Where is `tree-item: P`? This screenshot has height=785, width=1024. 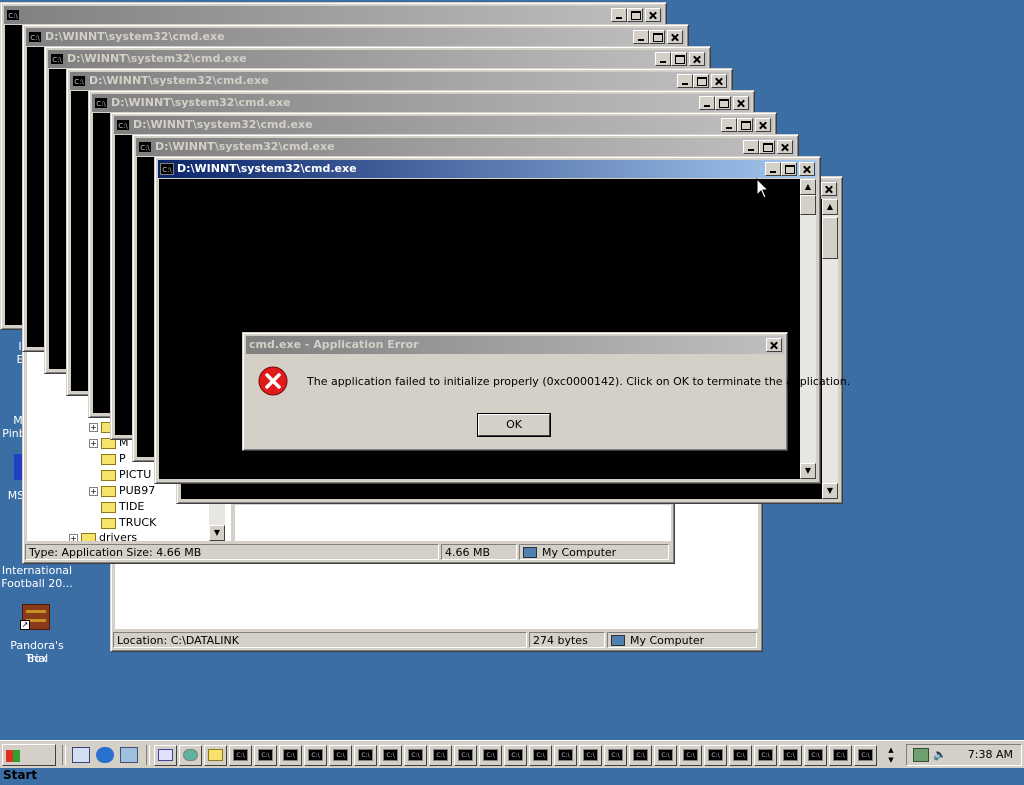 tree-item: P is located at coordinates (113, 459).